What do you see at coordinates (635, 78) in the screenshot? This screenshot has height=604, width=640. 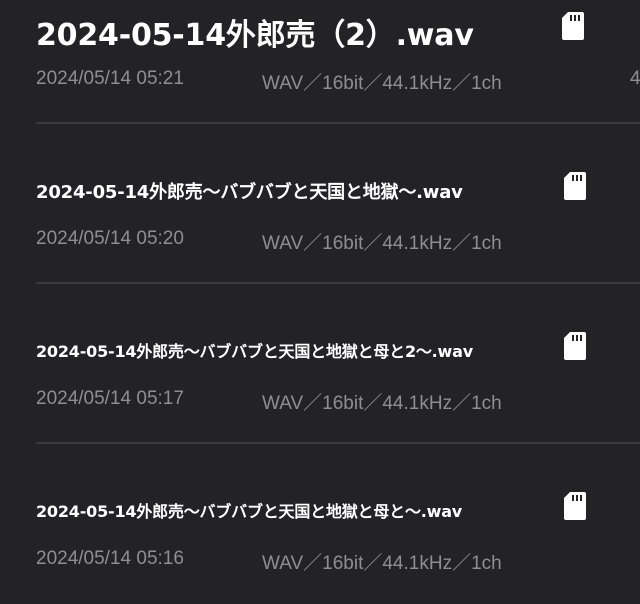 I see `recording-extra: 4` at bounding box center [635, 78].